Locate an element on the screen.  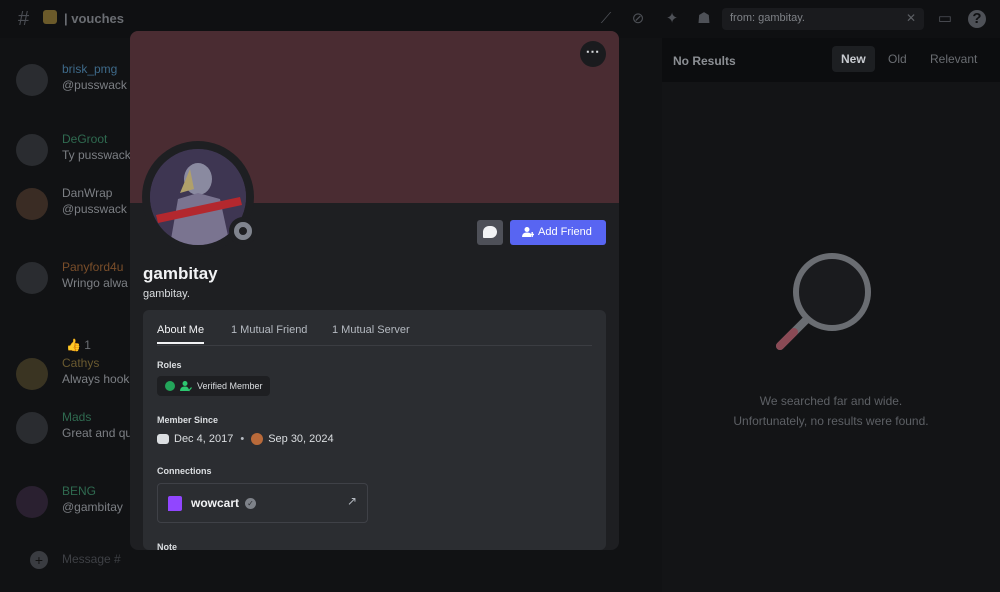
composer-placeholder: Message # is located at coordinates (91, 559).